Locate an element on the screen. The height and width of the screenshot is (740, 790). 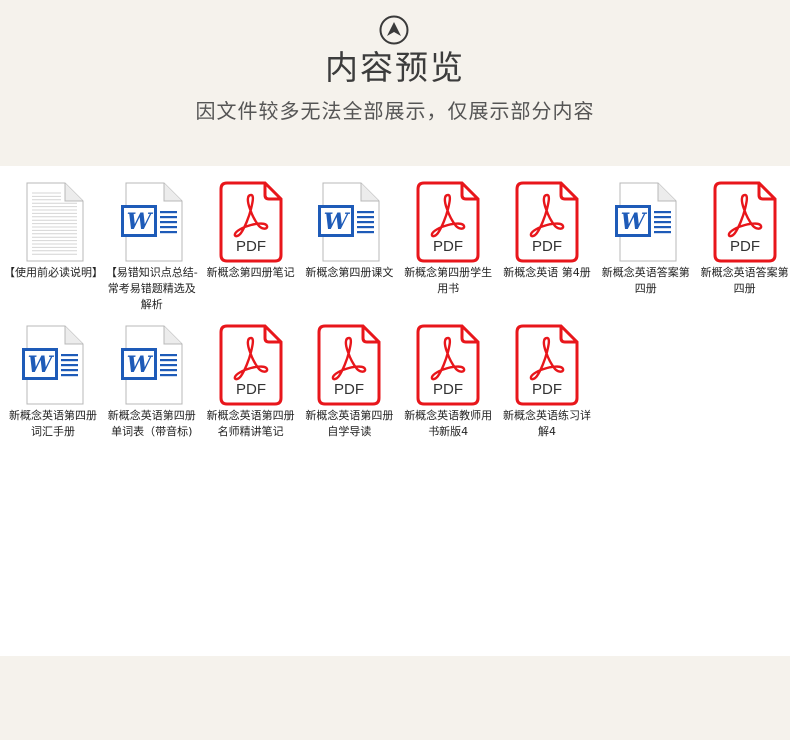
file-item: PDF 新概念英语 第4册 is located at coordinates (547, 252).